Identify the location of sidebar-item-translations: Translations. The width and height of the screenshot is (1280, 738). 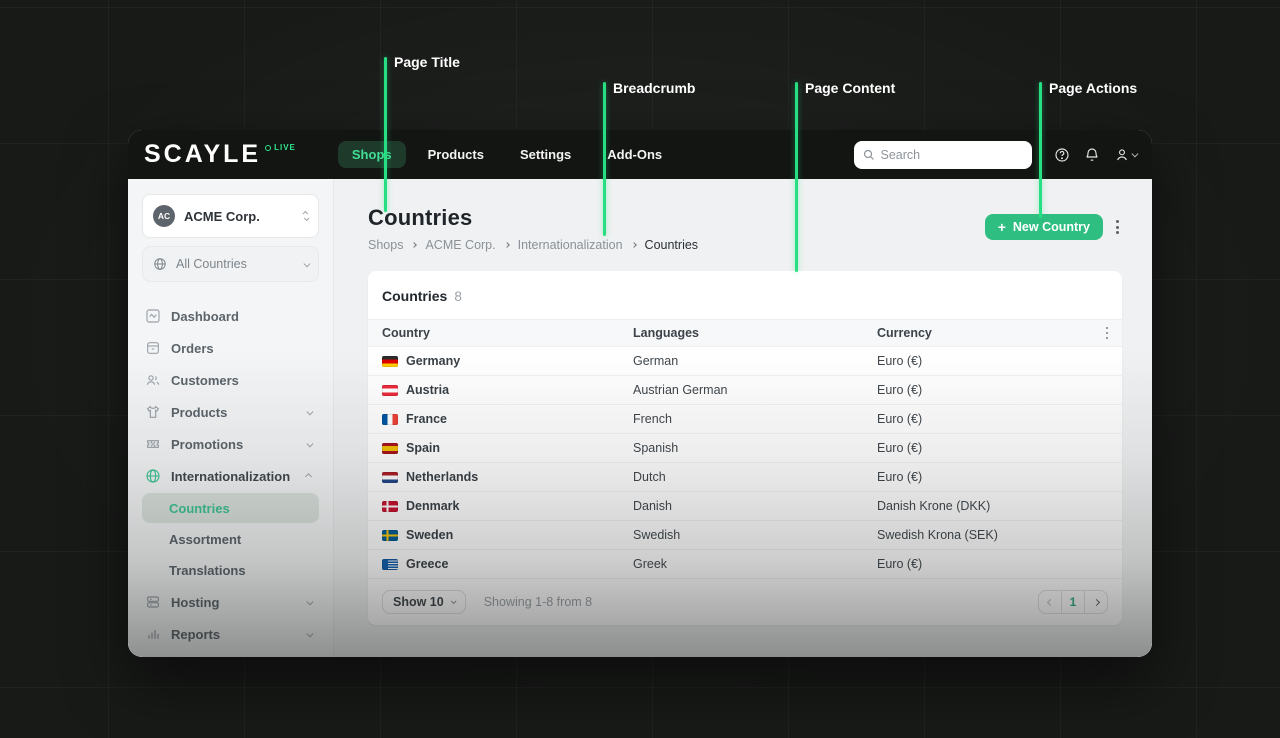
(230, 570).